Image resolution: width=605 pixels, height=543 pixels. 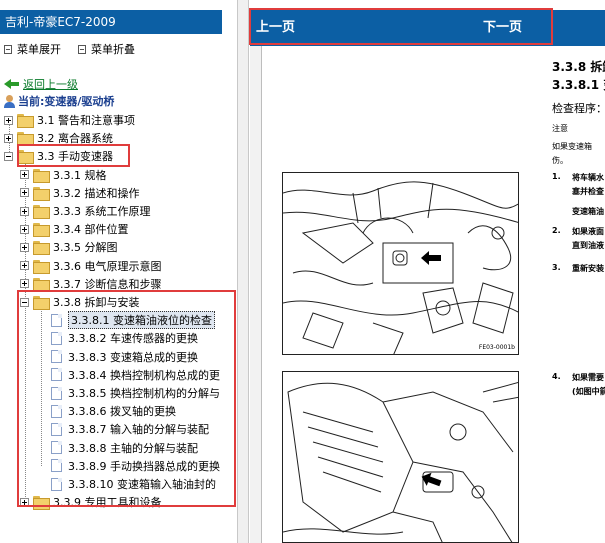 I want to click on toc-folder-item: 3.1 警告和注意事项, so click(x=69, y=120).